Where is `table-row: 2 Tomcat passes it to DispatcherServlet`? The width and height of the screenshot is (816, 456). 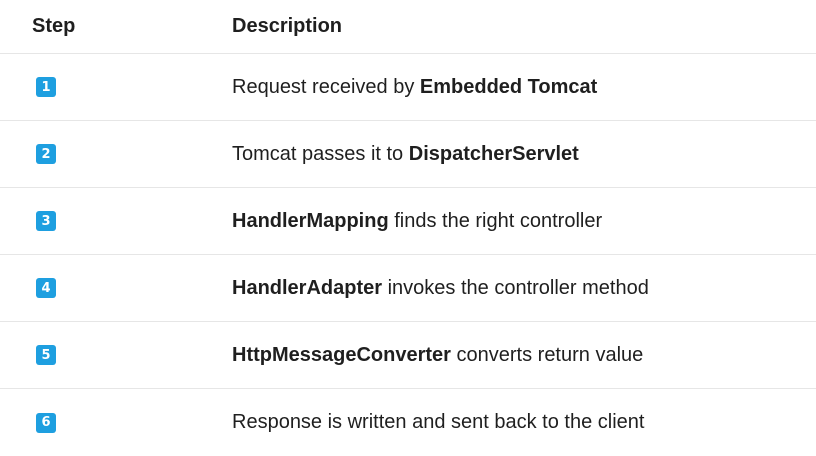
table-row: 2 Tomcat passes it to DispatcherServlet is located at coordinates (408, 154).